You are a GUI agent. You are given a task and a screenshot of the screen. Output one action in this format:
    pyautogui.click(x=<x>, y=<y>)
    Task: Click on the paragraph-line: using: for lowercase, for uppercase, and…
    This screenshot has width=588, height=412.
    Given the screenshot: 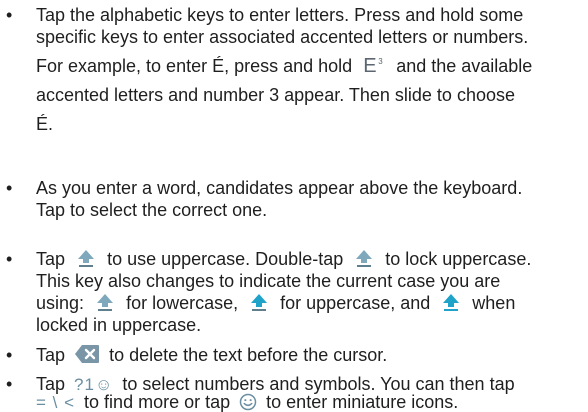 What is the action you would take?
    pyautogui.click(x=312, y=303)
    